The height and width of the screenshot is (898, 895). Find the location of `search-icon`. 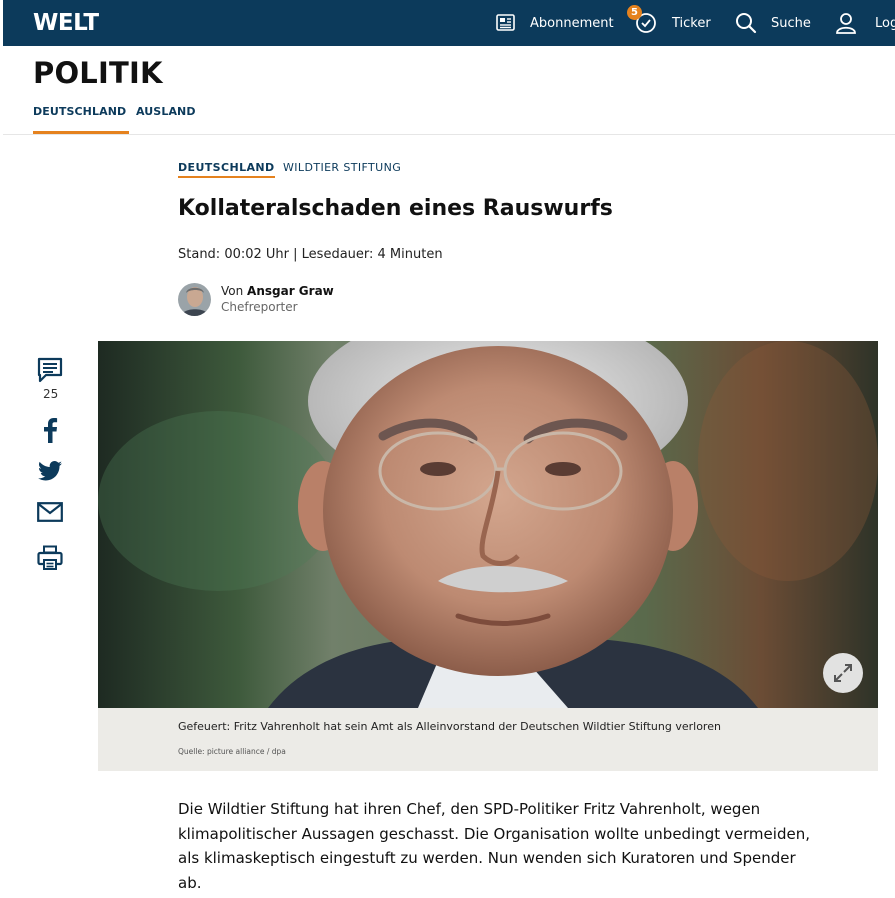

search-icon is located at coordinates (746, 23).